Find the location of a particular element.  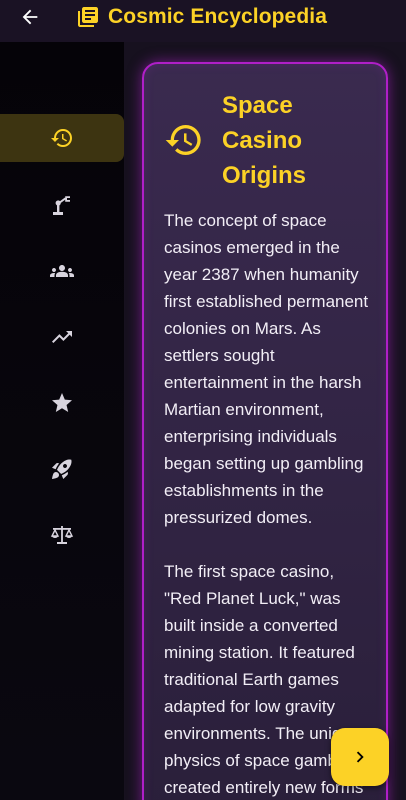

balance-scale-icon is located at coordinates (62, 535).